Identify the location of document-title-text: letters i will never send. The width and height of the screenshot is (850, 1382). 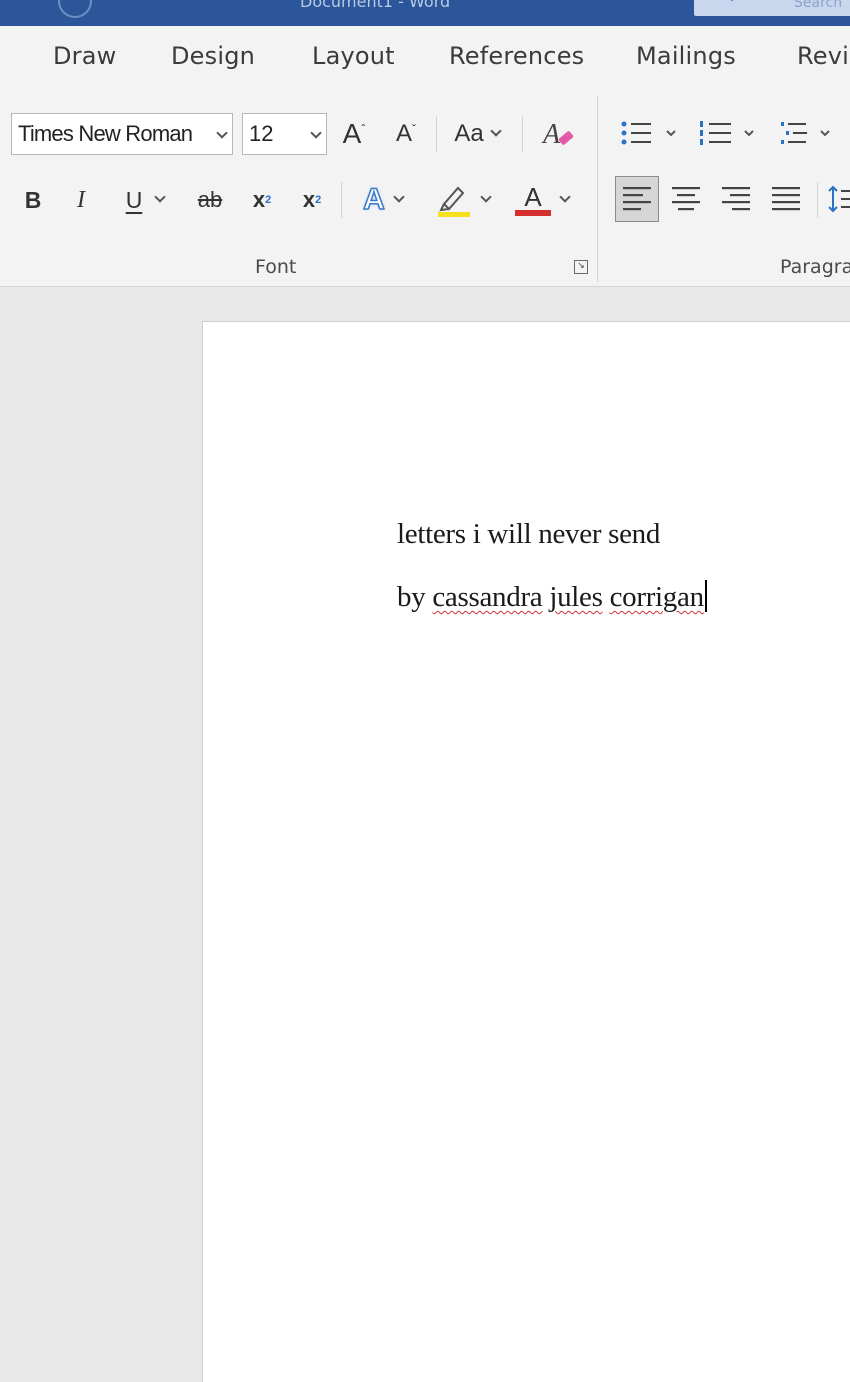
(529, 534).